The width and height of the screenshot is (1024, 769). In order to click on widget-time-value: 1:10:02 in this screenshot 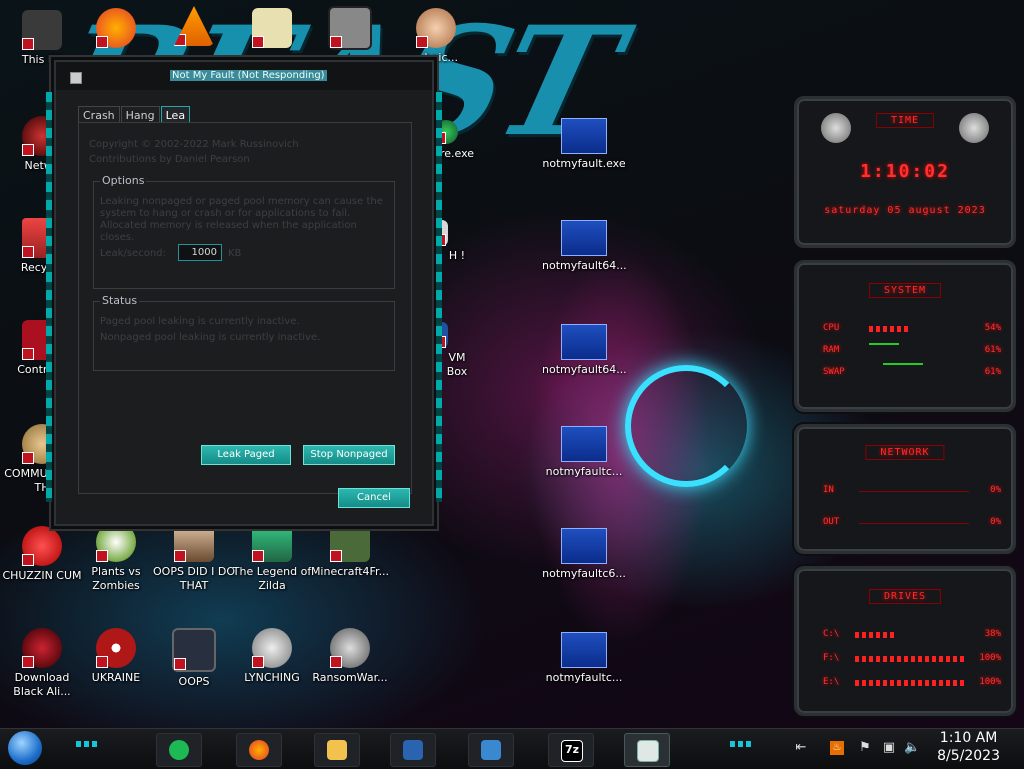, I will do `click(905, 171)`.